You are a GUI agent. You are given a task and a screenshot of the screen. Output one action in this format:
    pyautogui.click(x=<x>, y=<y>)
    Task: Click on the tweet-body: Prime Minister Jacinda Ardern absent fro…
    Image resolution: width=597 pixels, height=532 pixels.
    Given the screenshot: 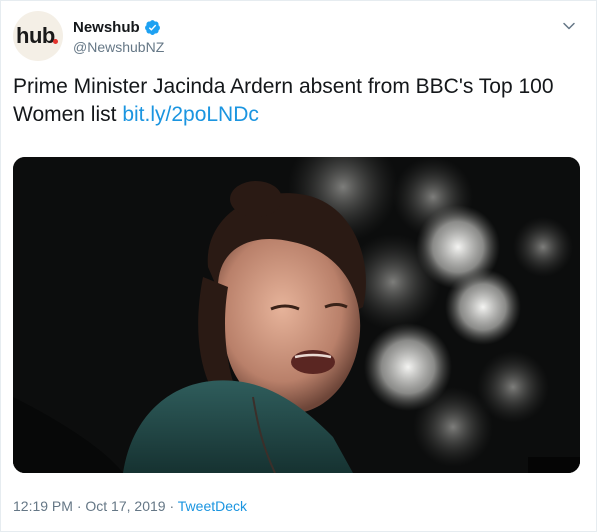 What is the action you would take?
    pyautogui.click(x=283, y=100)
    